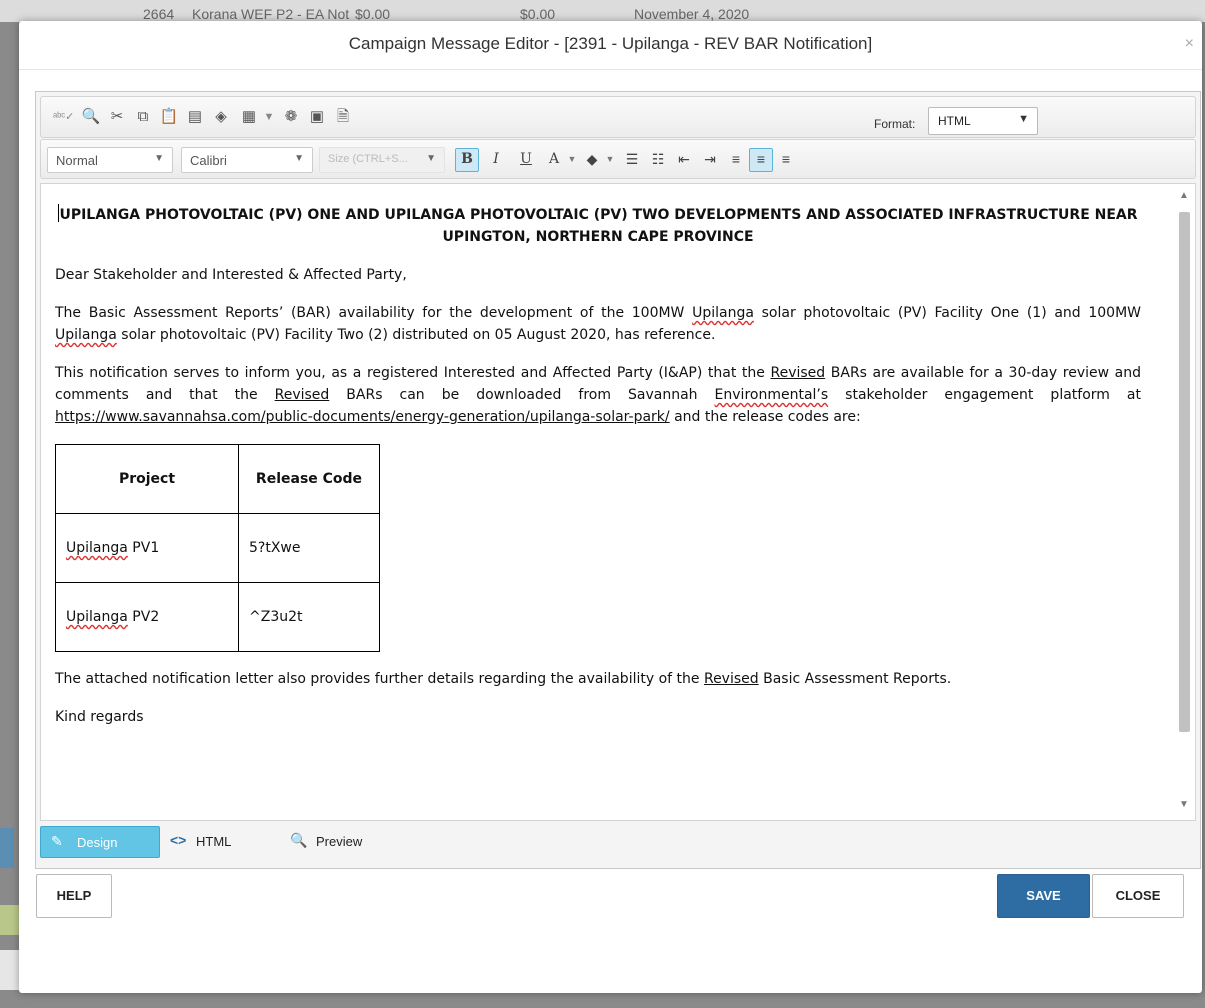 This screenshot has height=1008, width=1205. Describe the element at coordinates (1189, 44) in the screenshot. I see `close-icon: ×` at that location.